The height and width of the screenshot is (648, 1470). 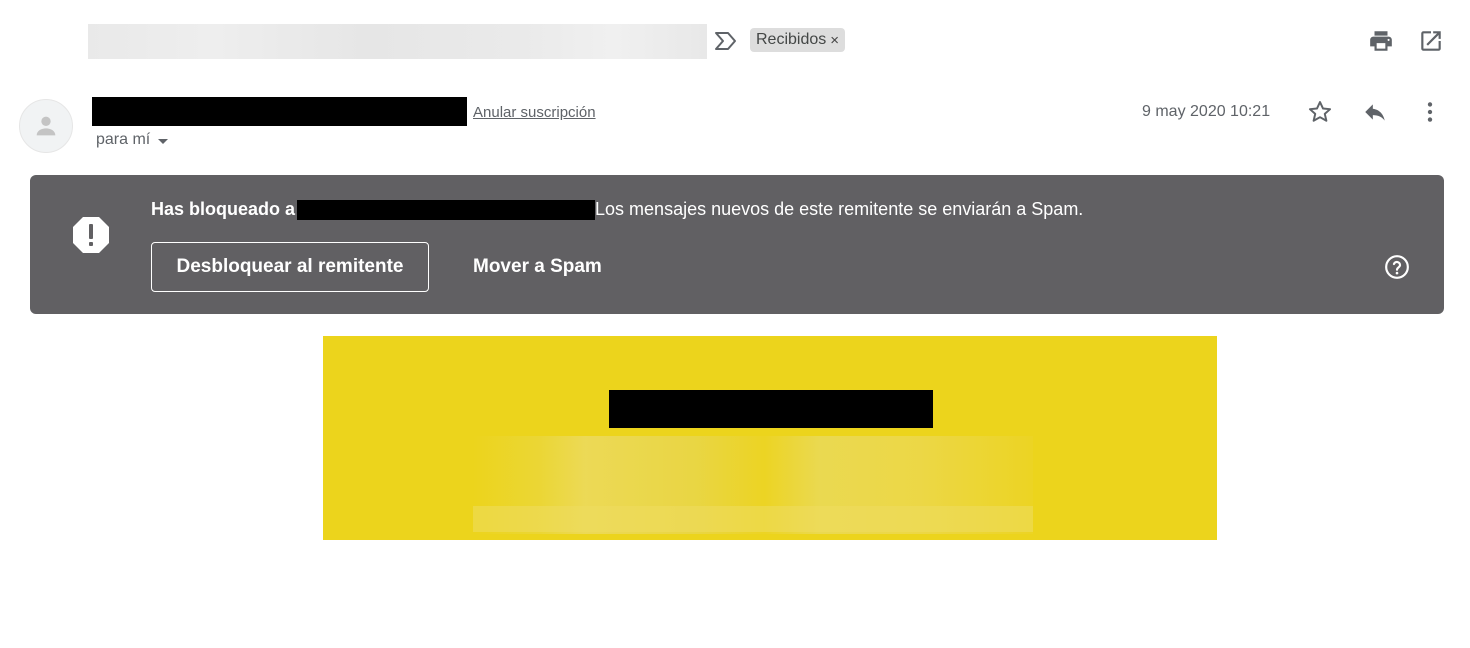 I want to click on subject-title-redacted, so click(x=397, y=41).